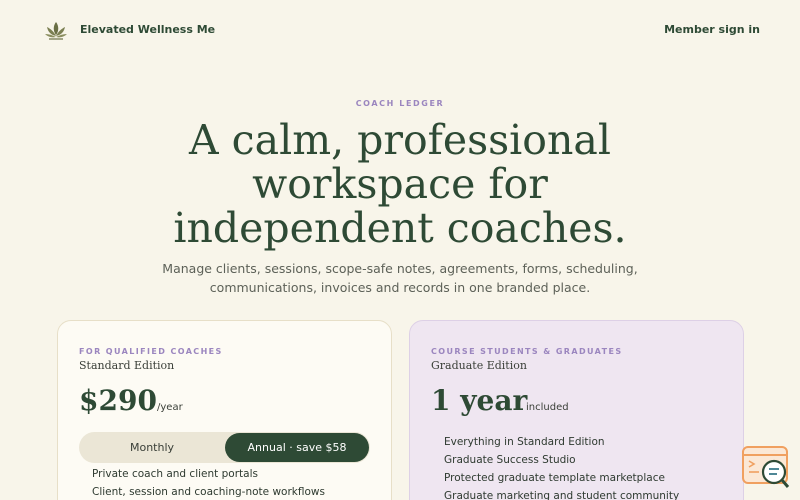  Describe the element at coordinates (400, 228) in the screenshot. I see `hero-title-line: independent coaches.` at that location.